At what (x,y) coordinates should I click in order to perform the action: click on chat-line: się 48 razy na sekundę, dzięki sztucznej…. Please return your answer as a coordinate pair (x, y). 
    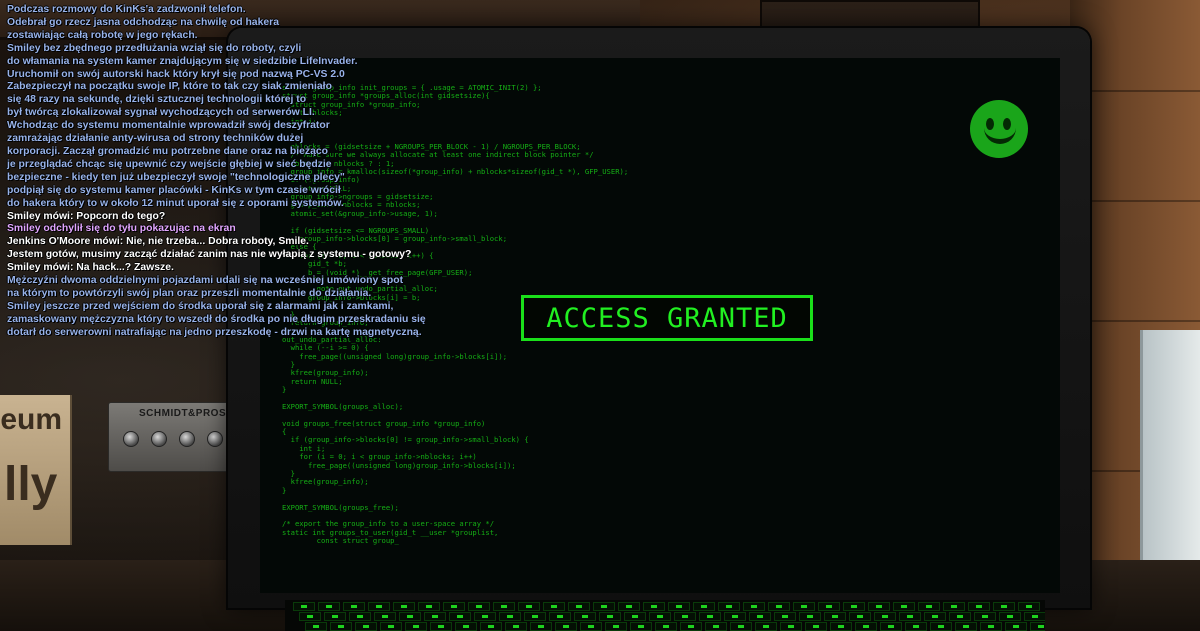
    Looking at the image, I should click on (157, 100).